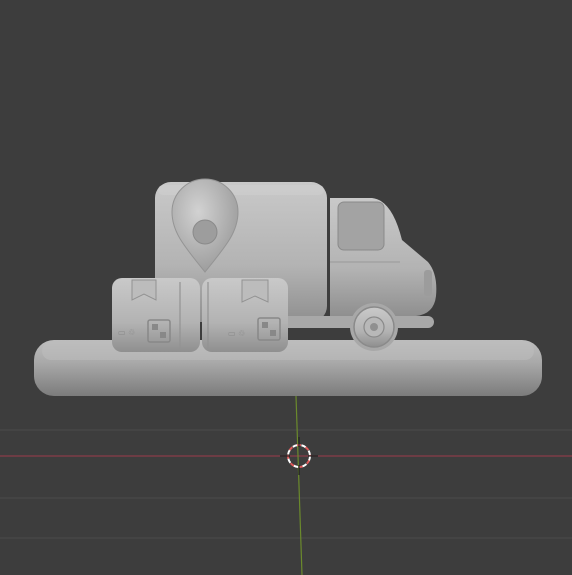 The image size is (572, 575). Describe the element at coordinates (288, 368) in the screenshot. I see `base-platform` at that location.